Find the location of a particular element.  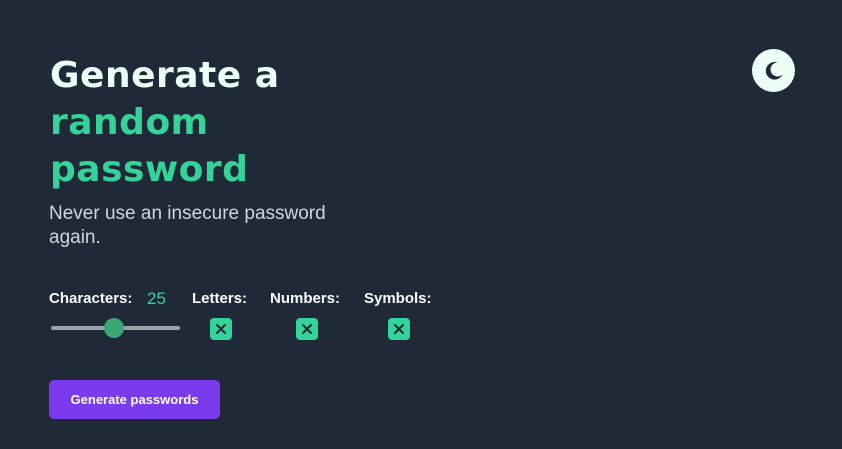

symbols-checkbox is located at coordinates (399, 329).